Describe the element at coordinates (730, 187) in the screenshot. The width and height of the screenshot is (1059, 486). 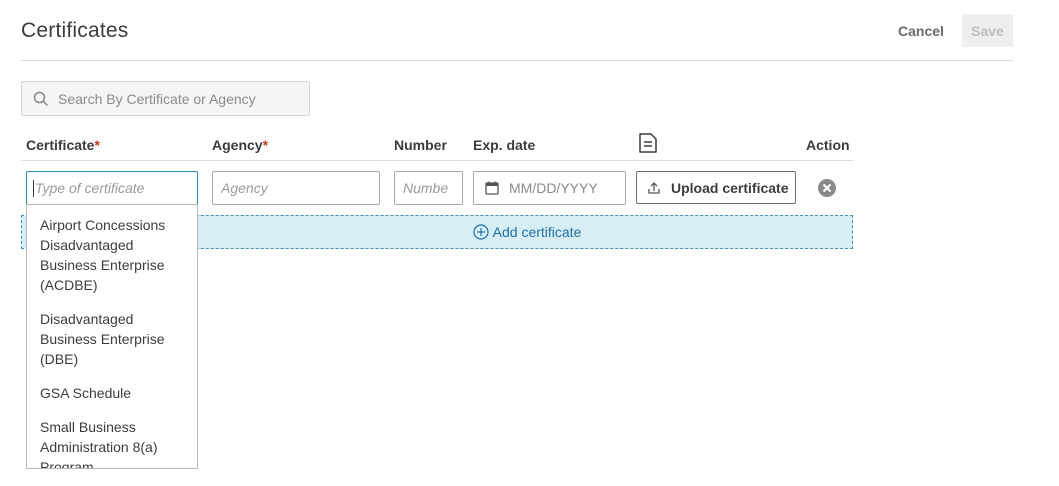
I see `upload-certificate-label: Upload certificate` at that location.